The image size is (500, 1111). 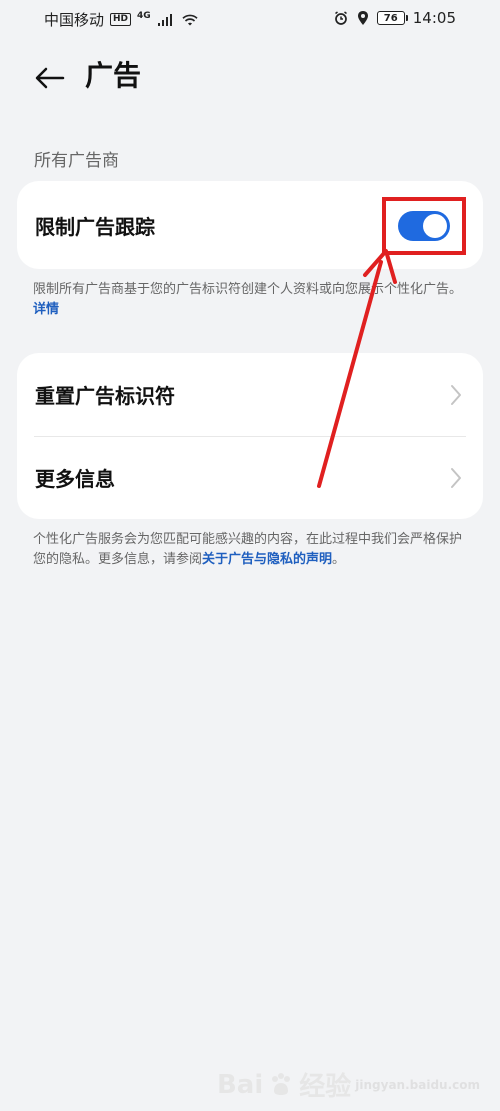 What do you see at coordinates (46, 309) in the screenshot?
I see `details-link: 详情` at bounding box center [46, 309].